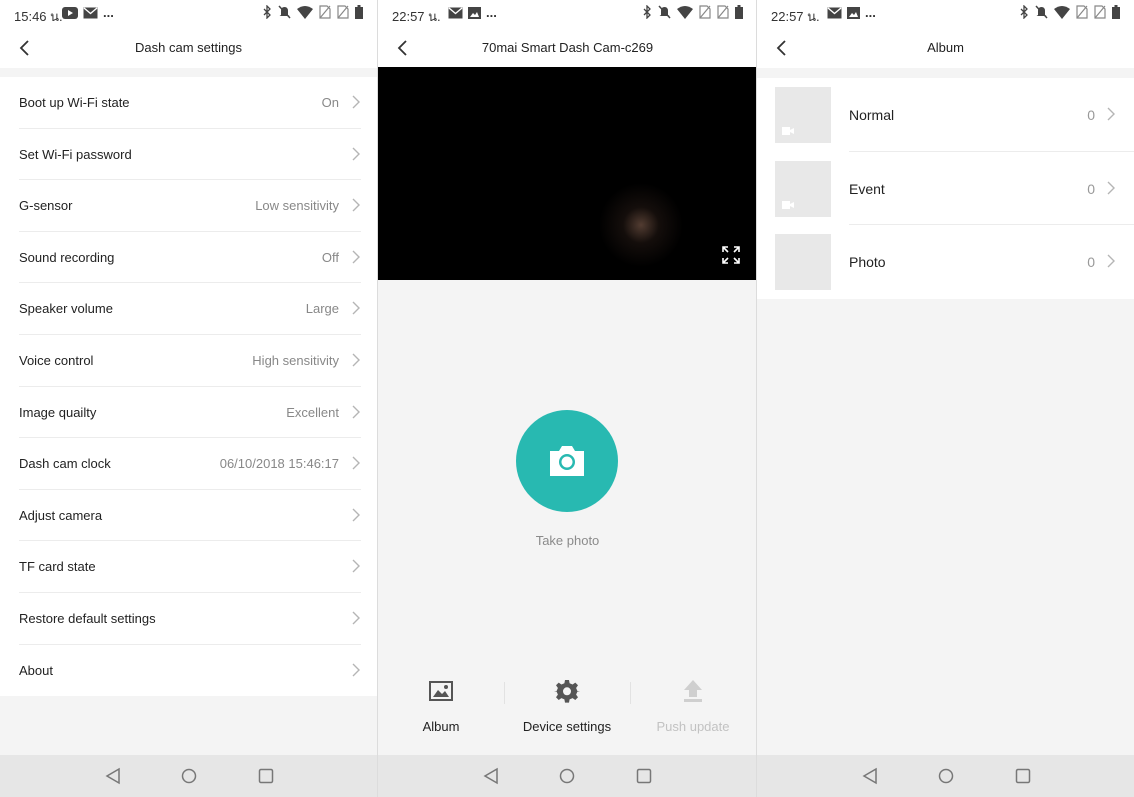  I want to click on setting-tf-card-state: TF card state, so click(188, 567).